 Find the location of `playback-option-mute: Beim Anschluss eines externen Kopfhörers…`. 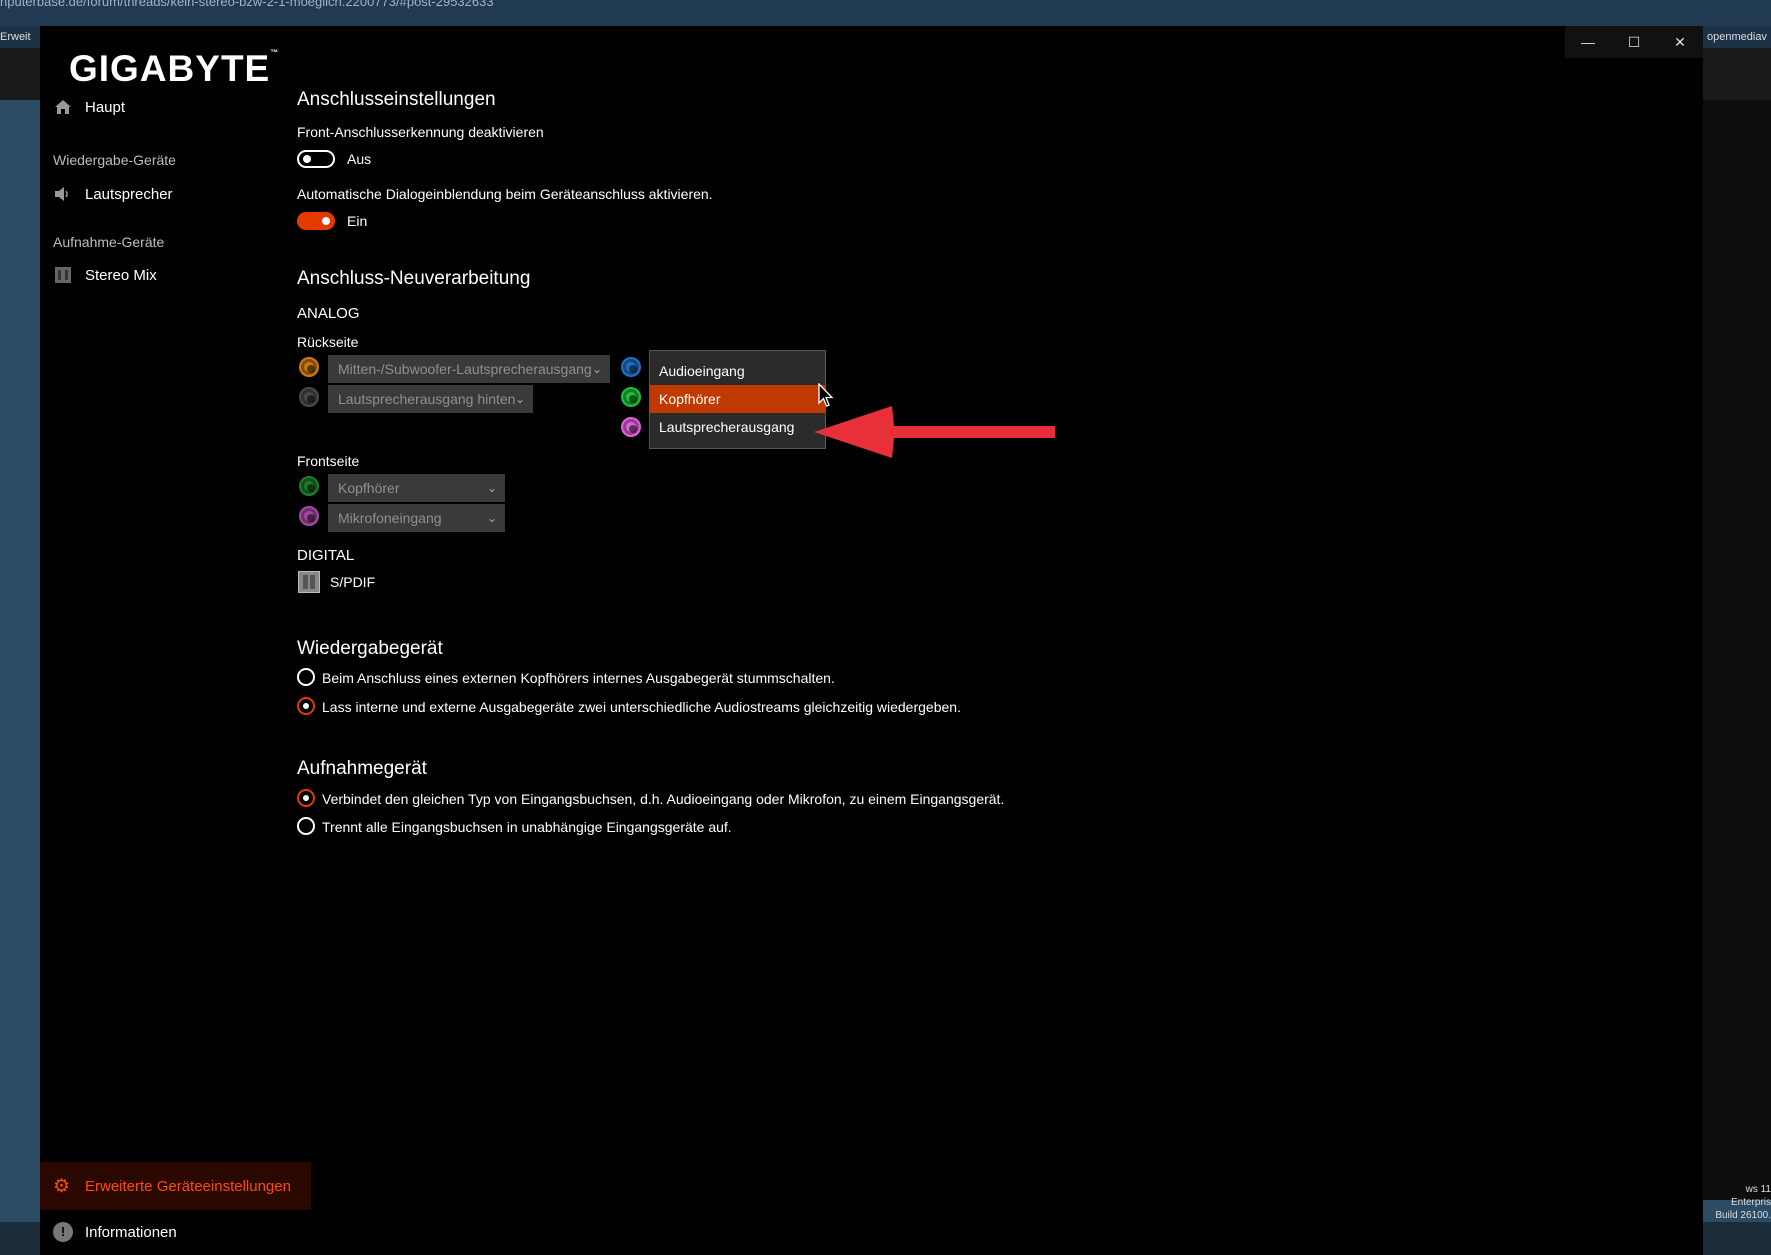

playback-option-mute: Beim Anschluss eines externen Kopfhörers… is located at coordinates (578, 678).